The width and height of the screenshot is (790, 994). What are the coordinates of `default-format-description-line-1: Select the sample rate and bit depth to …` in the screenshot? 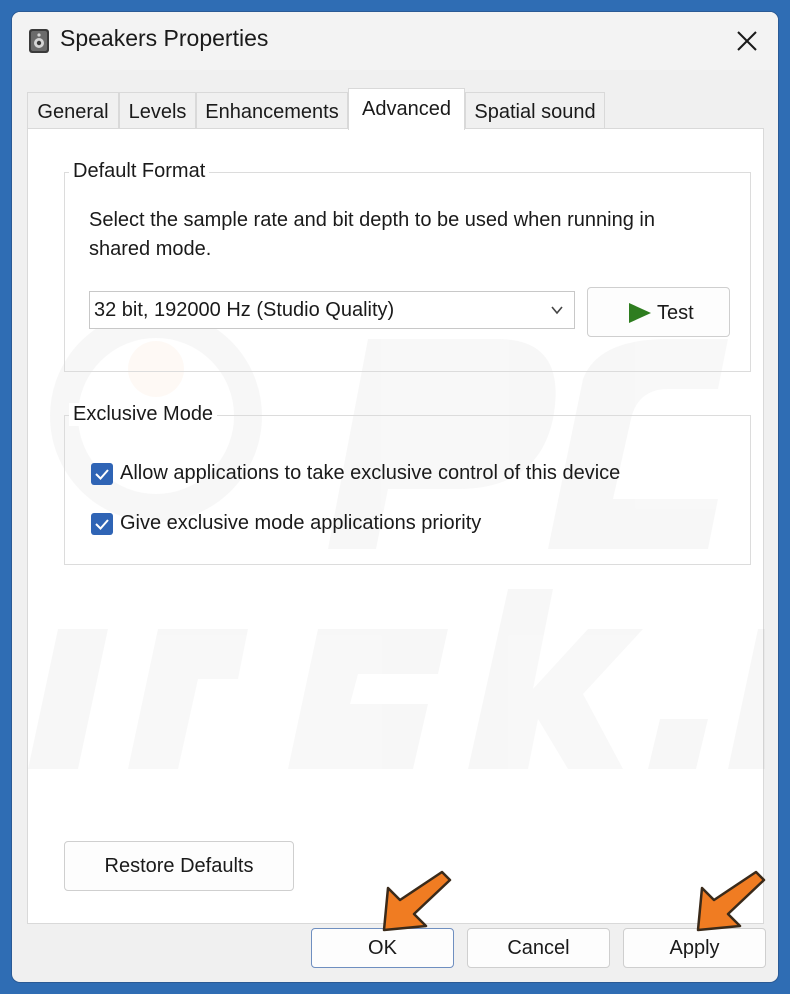 It's located at (372, 220).